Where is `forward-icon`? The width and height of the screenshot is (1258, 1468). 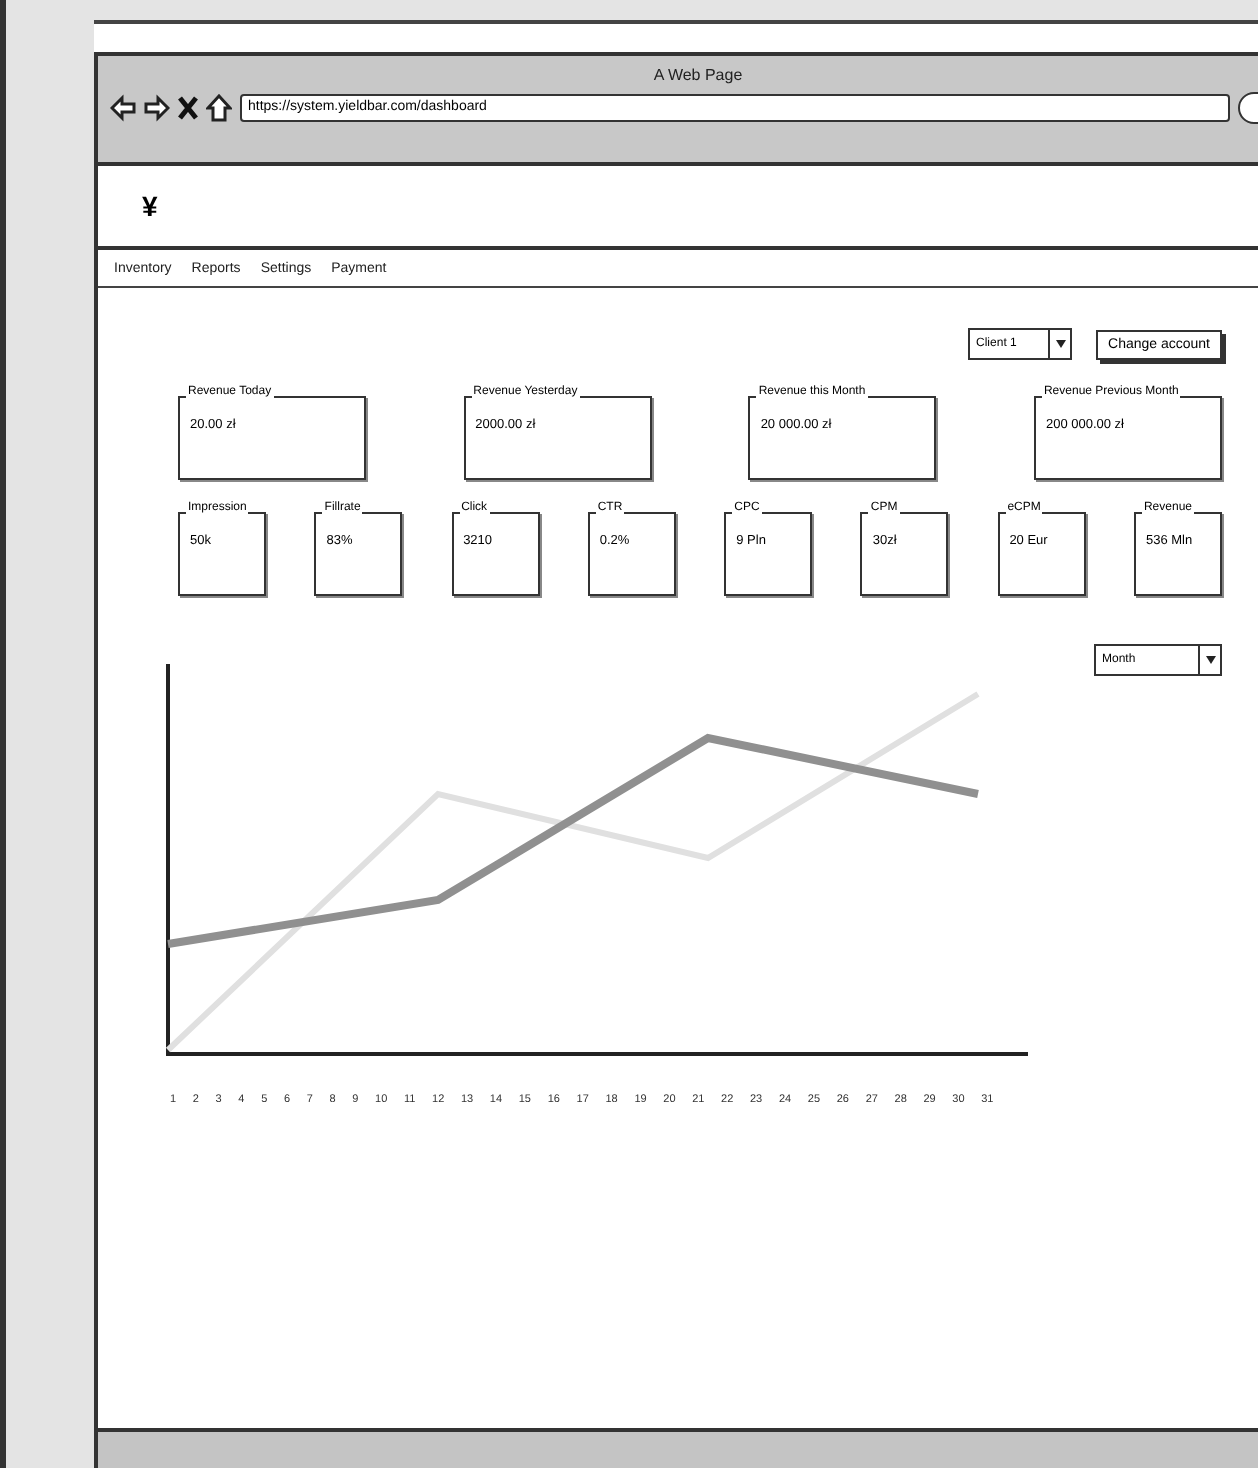 forward-icon is located at coordinates (157, 108).